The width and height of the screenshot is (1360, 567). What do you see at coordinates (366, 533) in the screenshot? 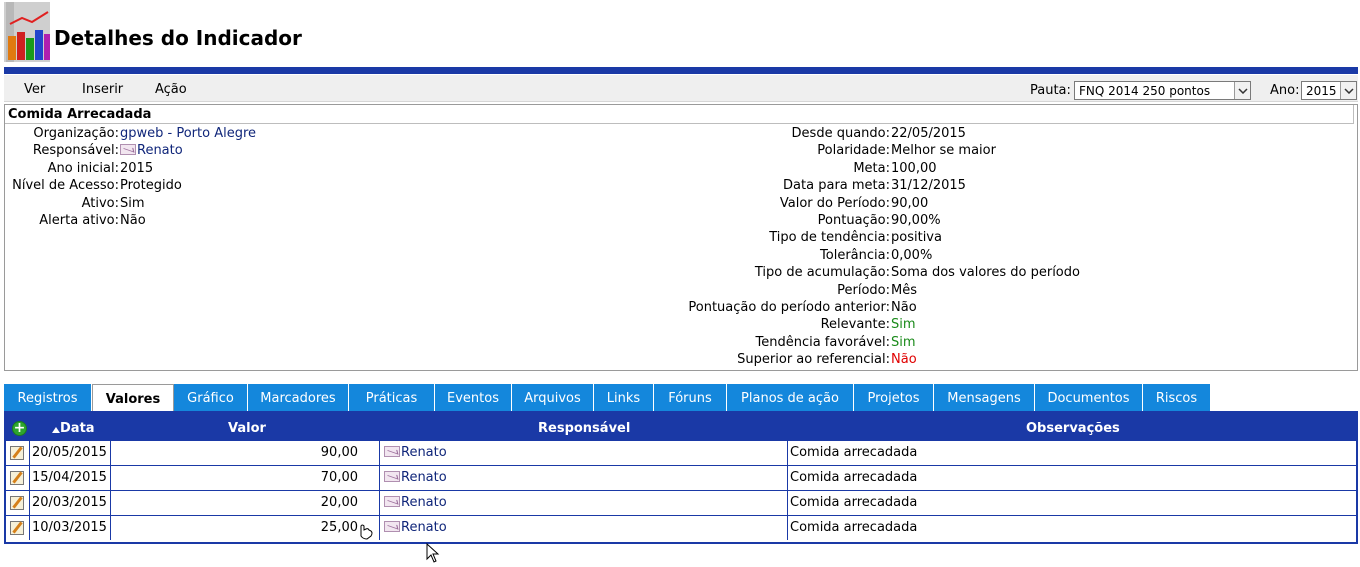
I see `hand-pointer-icon` at bounding box center [366, 533].